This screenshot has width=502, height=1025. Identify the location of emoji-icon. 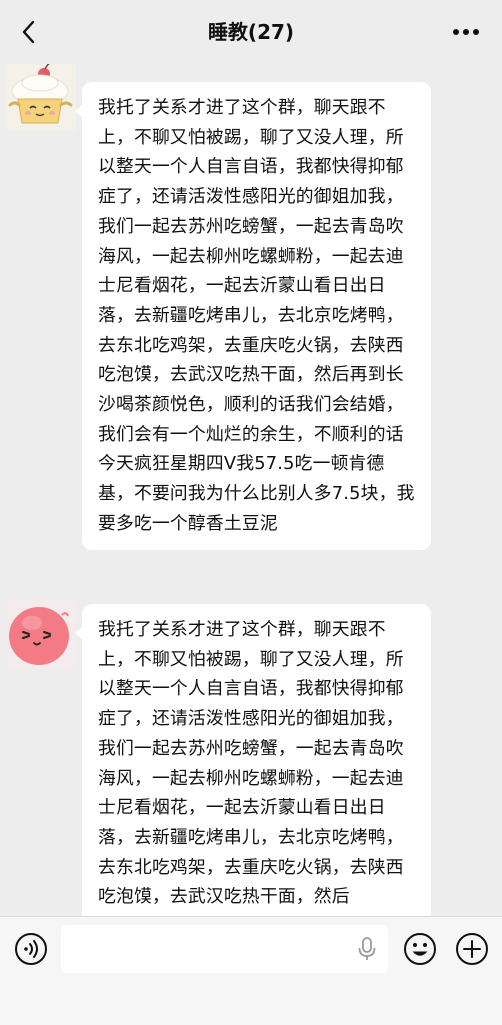
(420, 949).